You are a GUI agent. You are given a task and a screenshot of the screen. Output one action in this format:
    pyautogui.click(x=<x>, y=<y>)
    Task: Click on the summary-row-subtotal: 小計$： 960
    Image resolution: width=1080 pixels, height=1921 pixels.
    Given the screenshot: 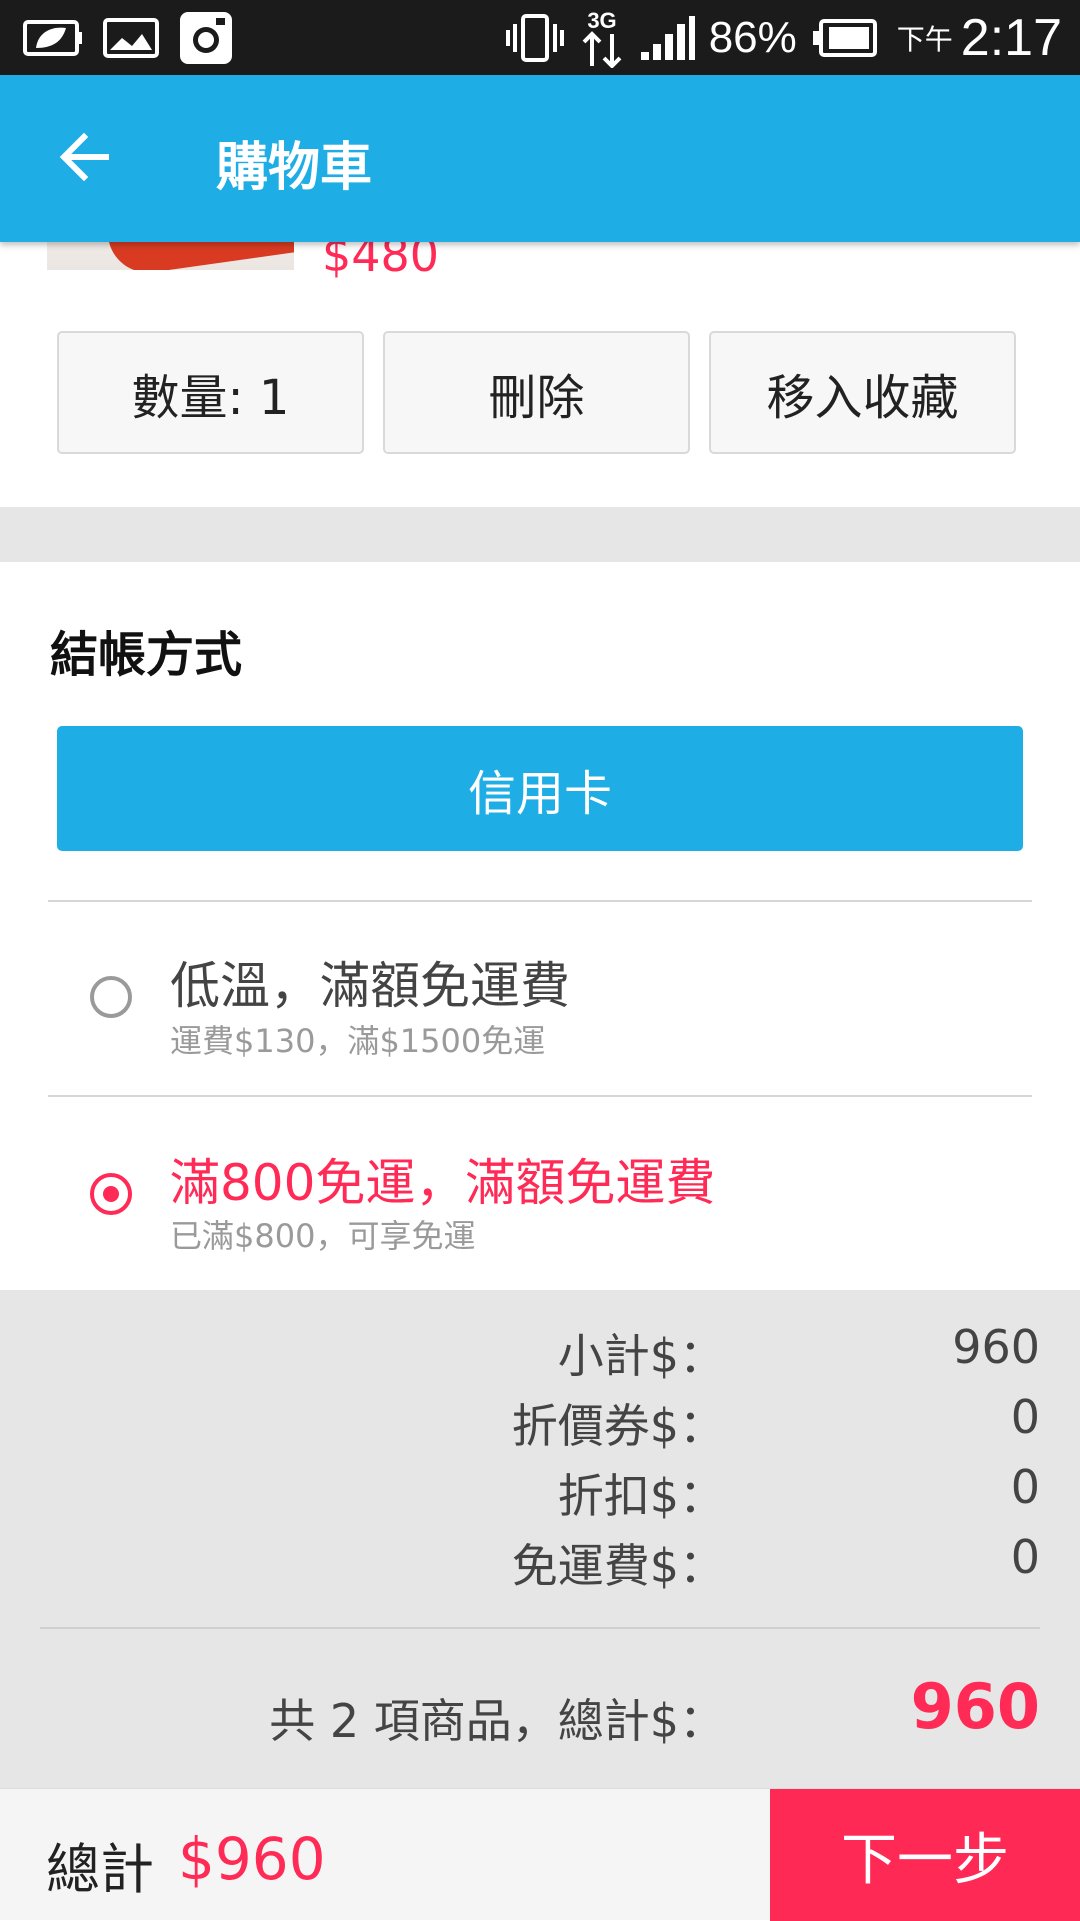 What is the action you would take?
    pyautogui.click(x=540, y=1355)
    